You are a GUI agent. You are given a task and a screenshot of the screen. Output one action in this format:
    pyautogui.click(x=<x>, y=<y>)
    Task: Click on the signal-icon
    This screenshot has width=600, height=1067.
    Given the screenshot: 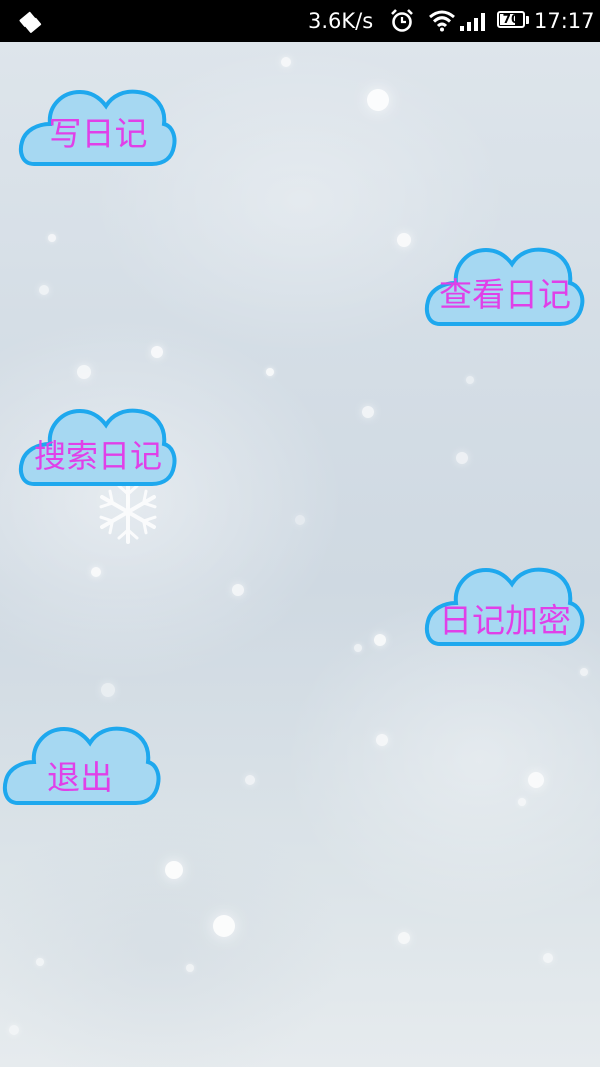 What is the action you would take?
    pyautogui.click(x=472, y=22)
    